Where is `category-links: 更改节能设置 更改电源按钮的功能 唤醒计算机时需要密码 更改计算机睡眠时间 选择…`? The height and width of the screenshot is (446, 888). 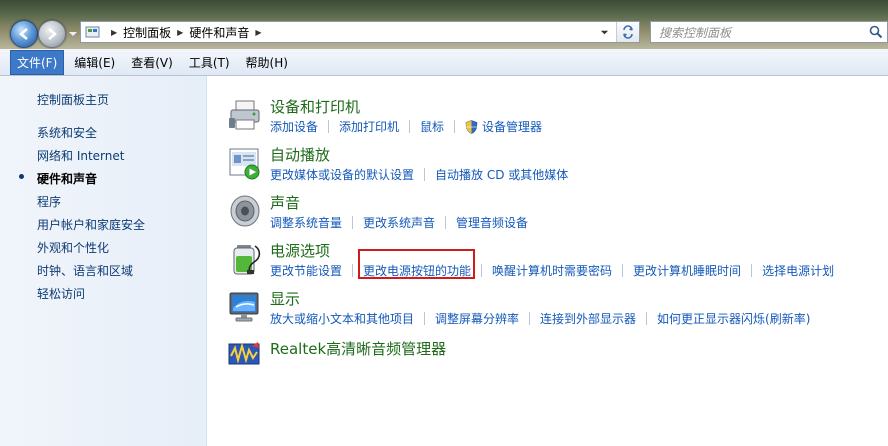 category-links: 更改节能设置 更改电源按钮的功能 唤醒计算机时需要密码 更改计算机睡眠时间 选择… is located at coordinates (552, 270).